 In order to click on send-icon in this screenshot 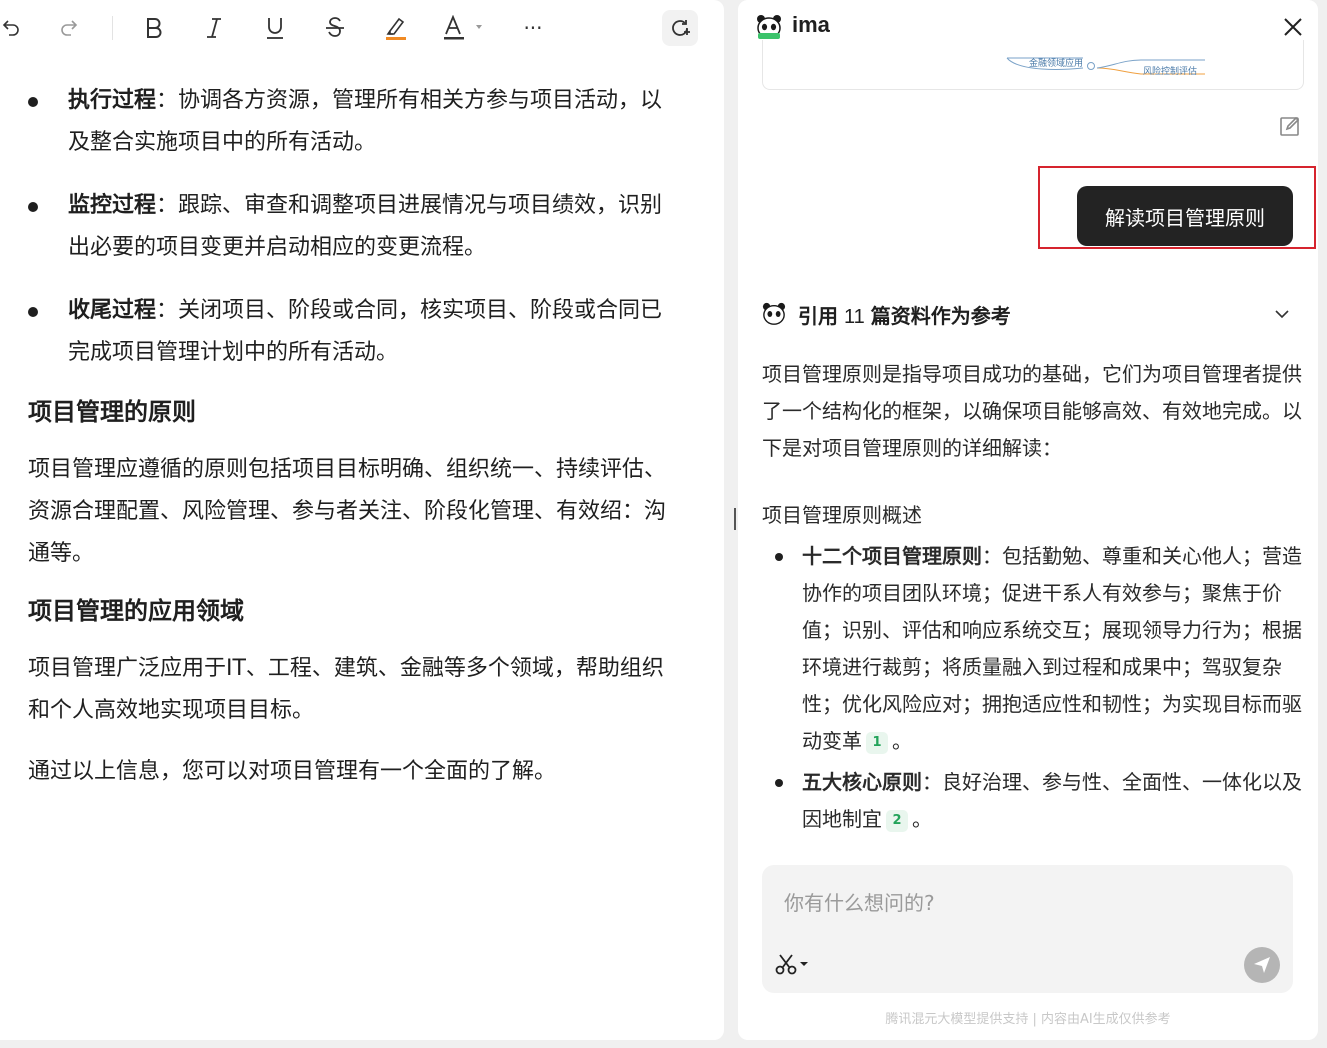, I will do `click(1262, 965)`.